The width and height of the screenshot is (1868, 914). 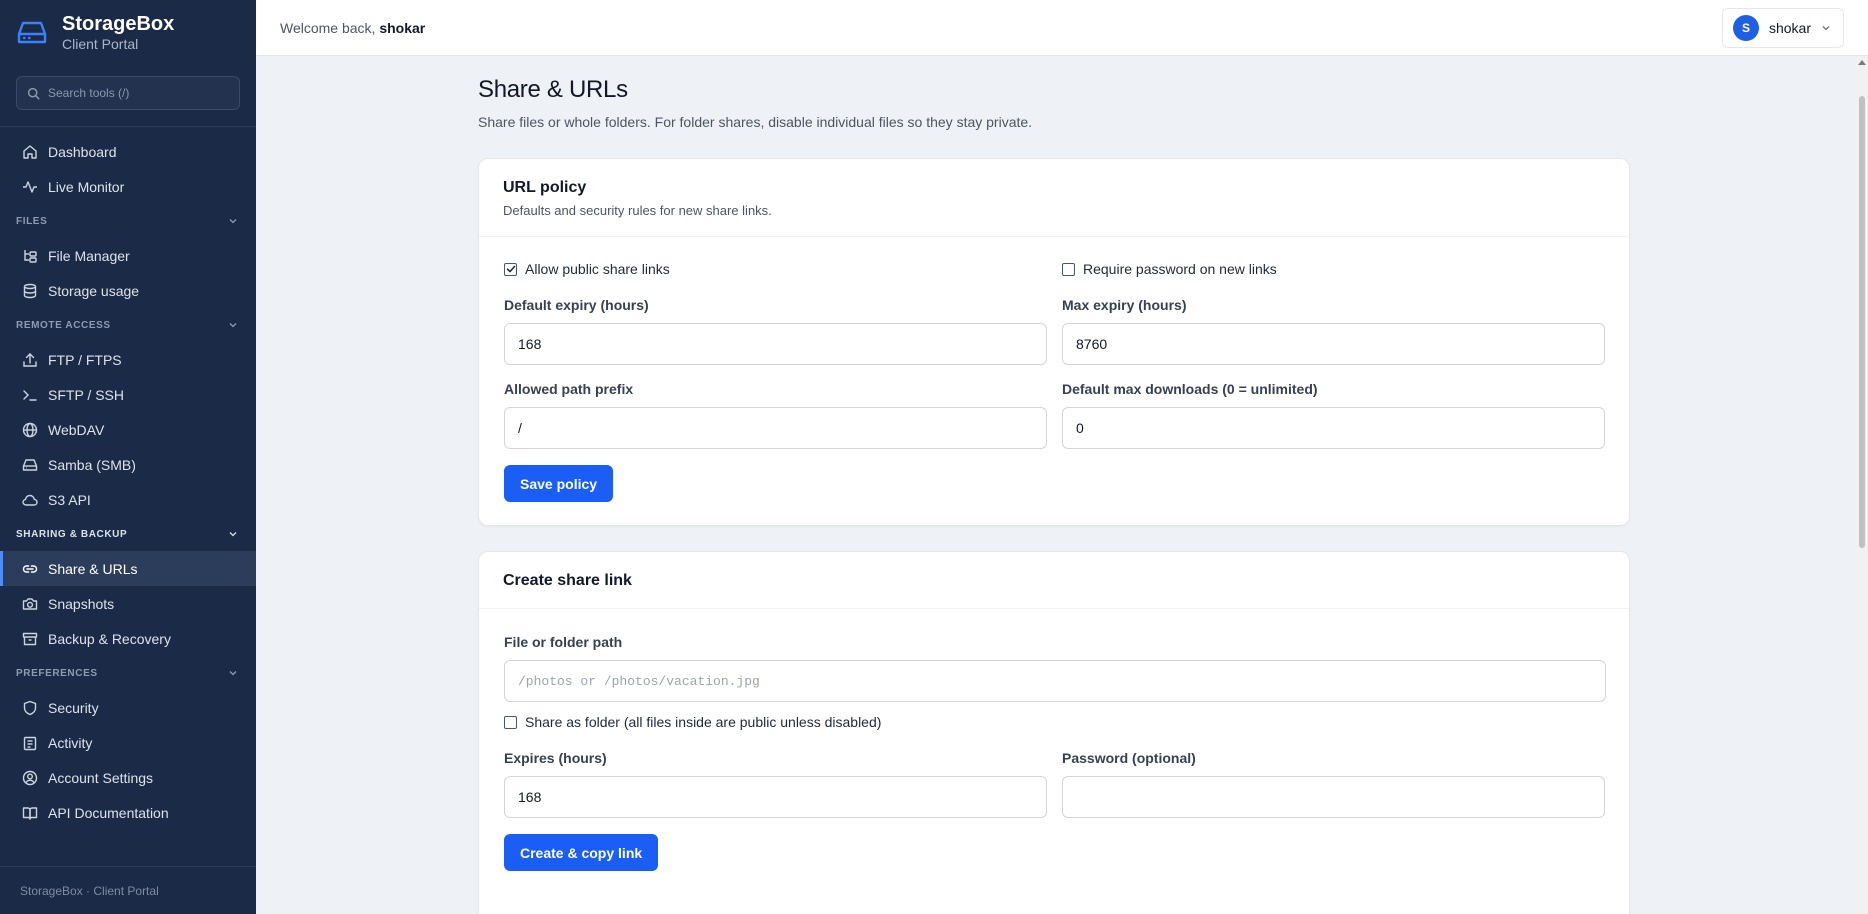 What do you see at coordinates (545, 187) in the screenshot?
I see `card-title: URL policy` at bounding box center [545, 187].